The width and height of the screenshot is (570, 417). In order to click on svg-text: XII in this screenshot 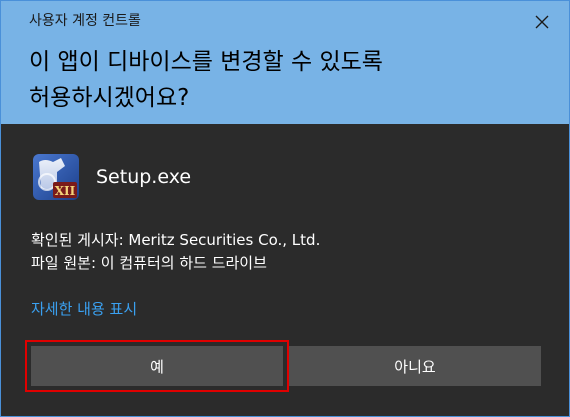, I will do `click(65, 191)`.